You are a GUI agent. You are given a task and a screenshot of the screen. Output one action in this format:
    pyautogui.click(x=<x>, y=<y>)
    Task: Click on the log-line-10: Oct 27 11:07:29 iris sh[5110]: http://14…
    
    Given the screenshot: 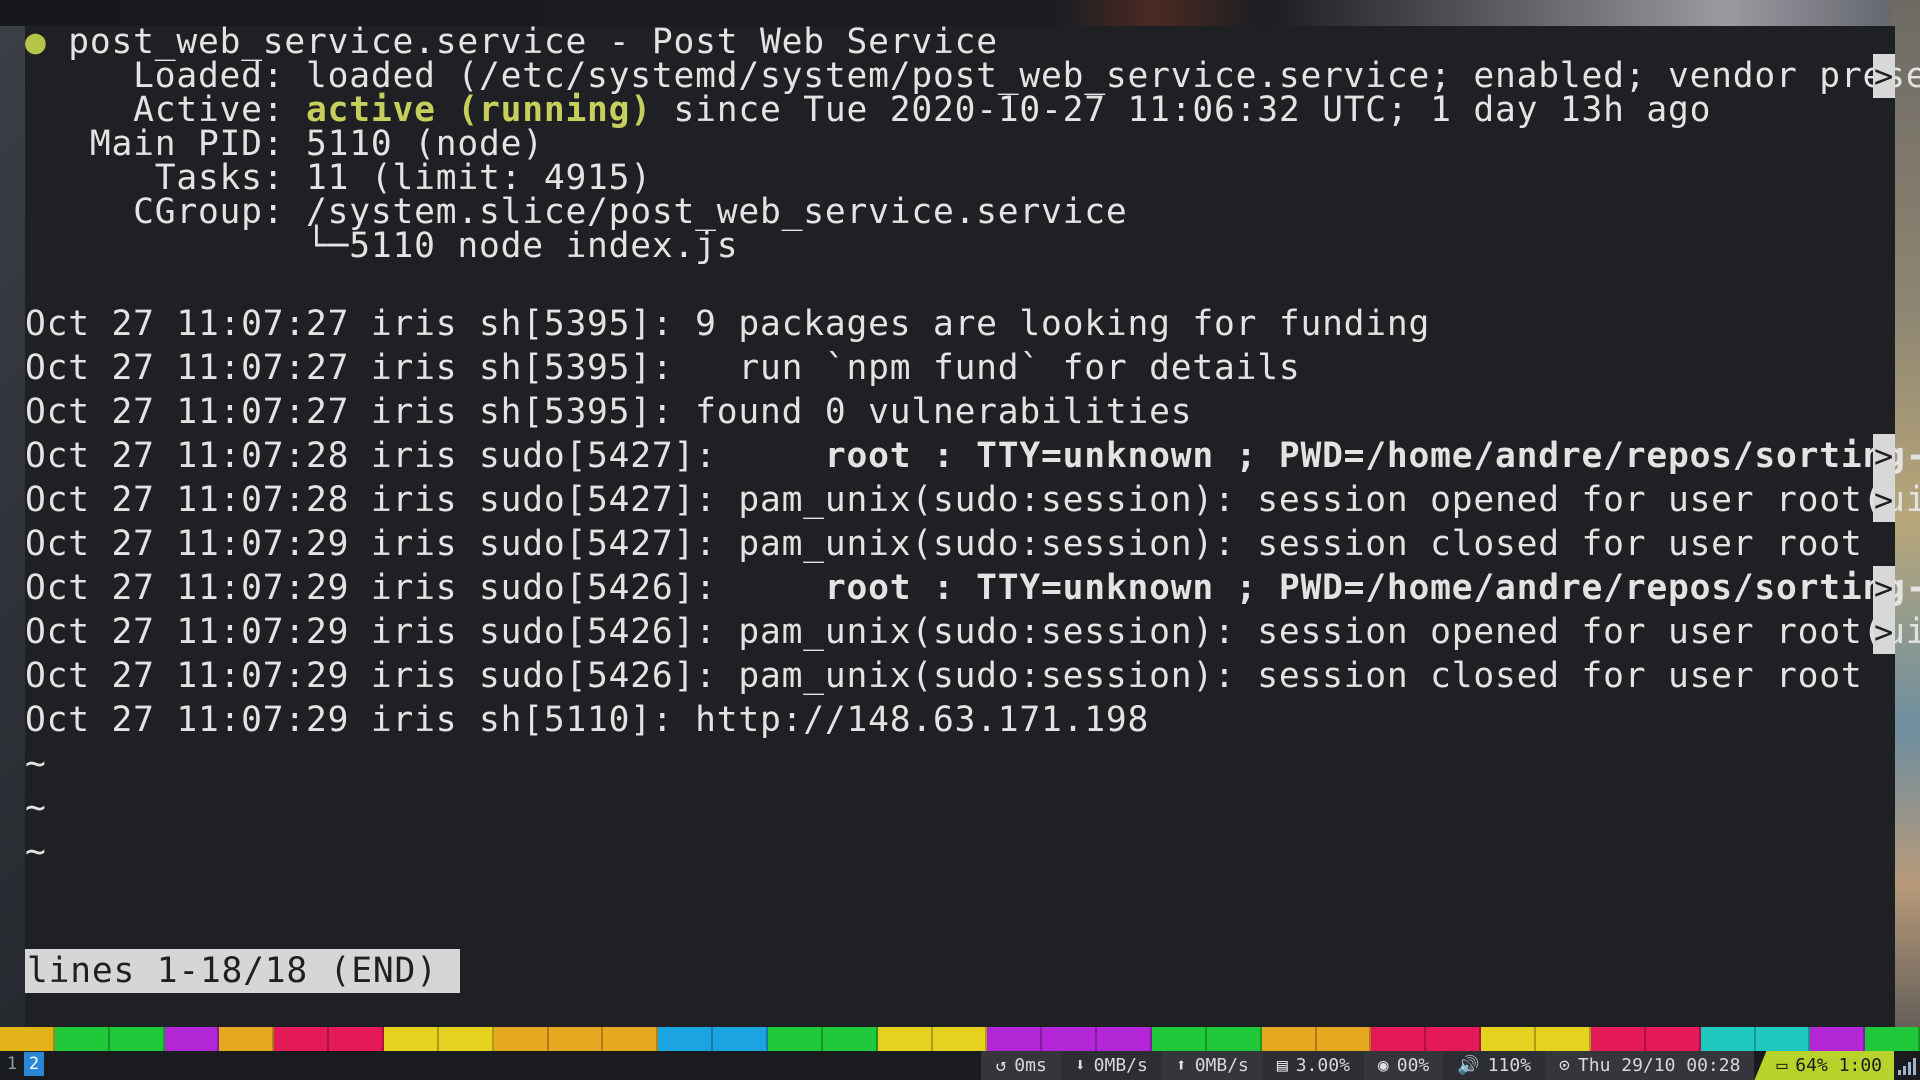 What is the action you would take?
    pyautogui.click(x=587, y=720)
    